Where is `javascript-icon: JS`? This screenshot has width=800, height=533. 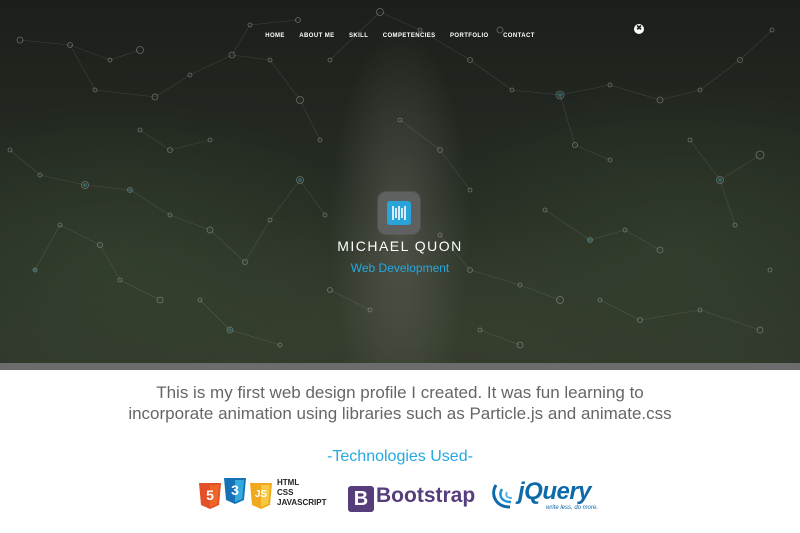
javascript-icon: JS is located at coordinates (261, 496).